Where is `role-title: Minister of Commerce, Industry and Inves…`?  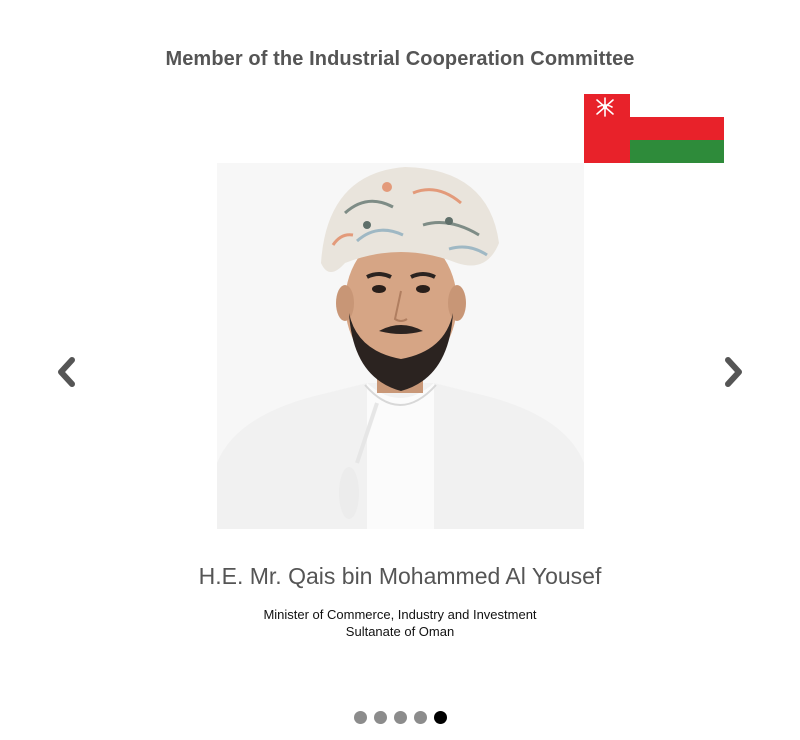 role-title: Minister of Commerce, Industry and Inves… is located at coordinates (400, 614).